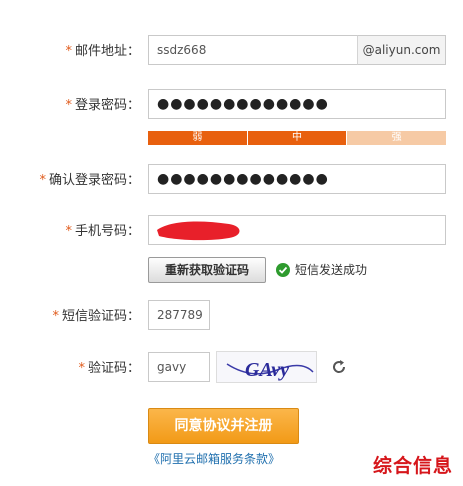  Describe the element at coordinates (107, 231) in the screenshot. I see `phone-label-text: 手机号码：` at that location.